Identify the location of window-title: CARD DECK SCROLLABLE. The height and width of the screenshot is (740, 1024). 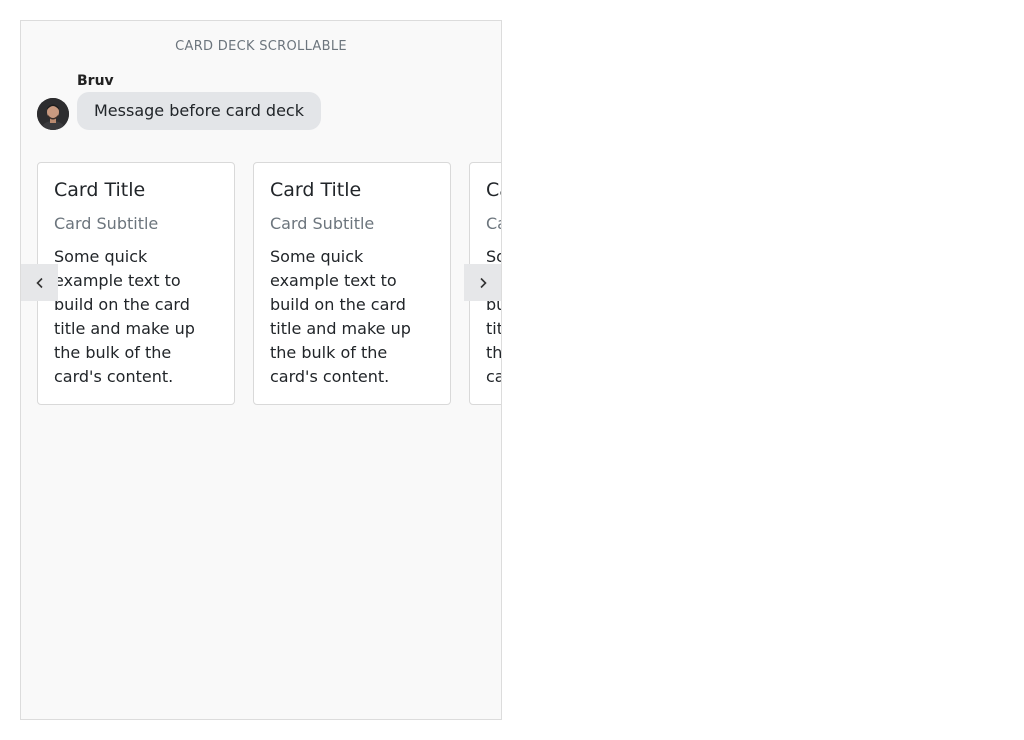
(261, 46).